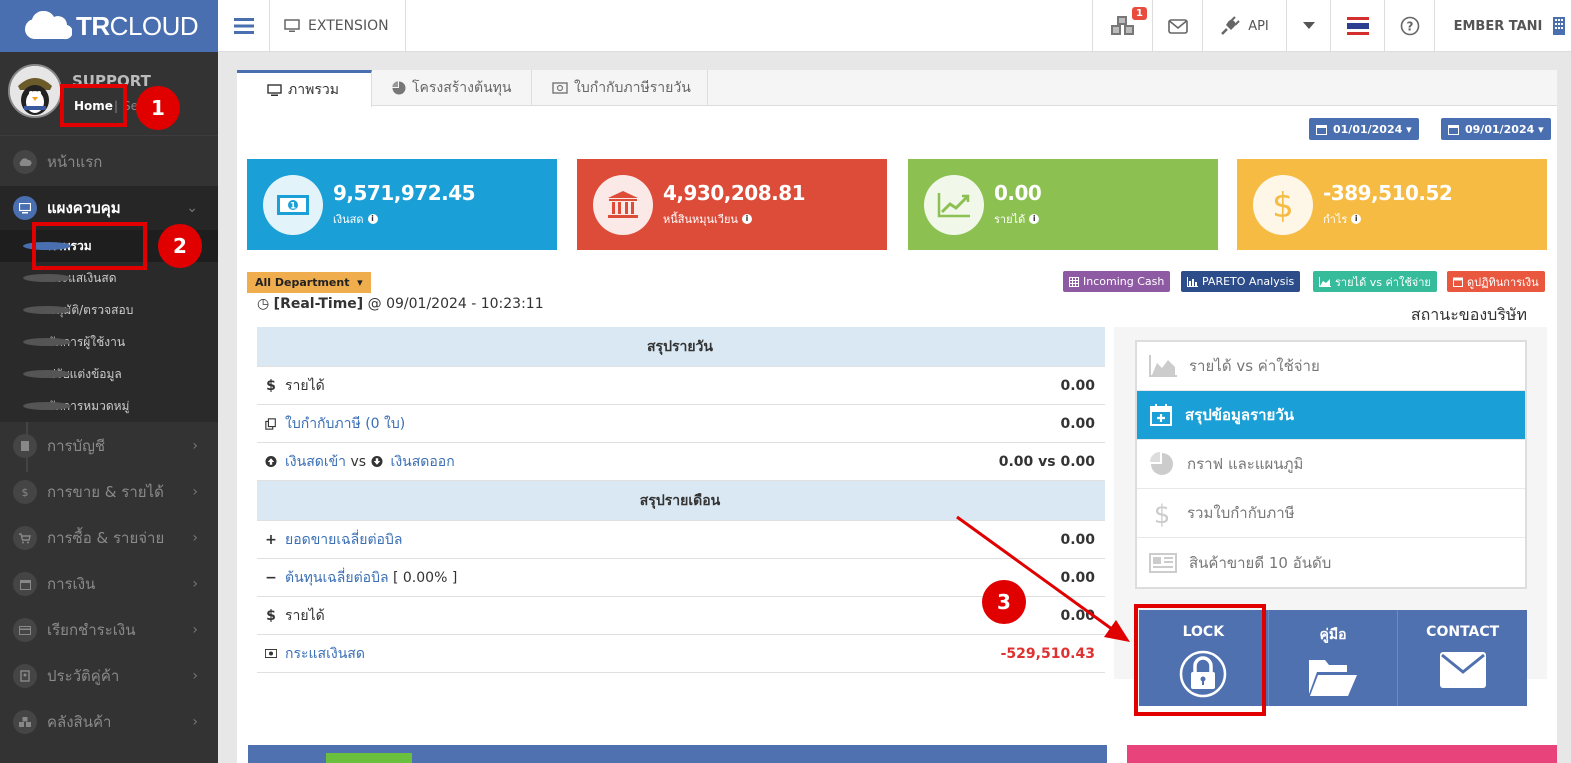 The image size is (1571, 763). Describe the element at coordinates (1334, 658) in the screenshot. I see `manual-button: คู่มือ` at that location.